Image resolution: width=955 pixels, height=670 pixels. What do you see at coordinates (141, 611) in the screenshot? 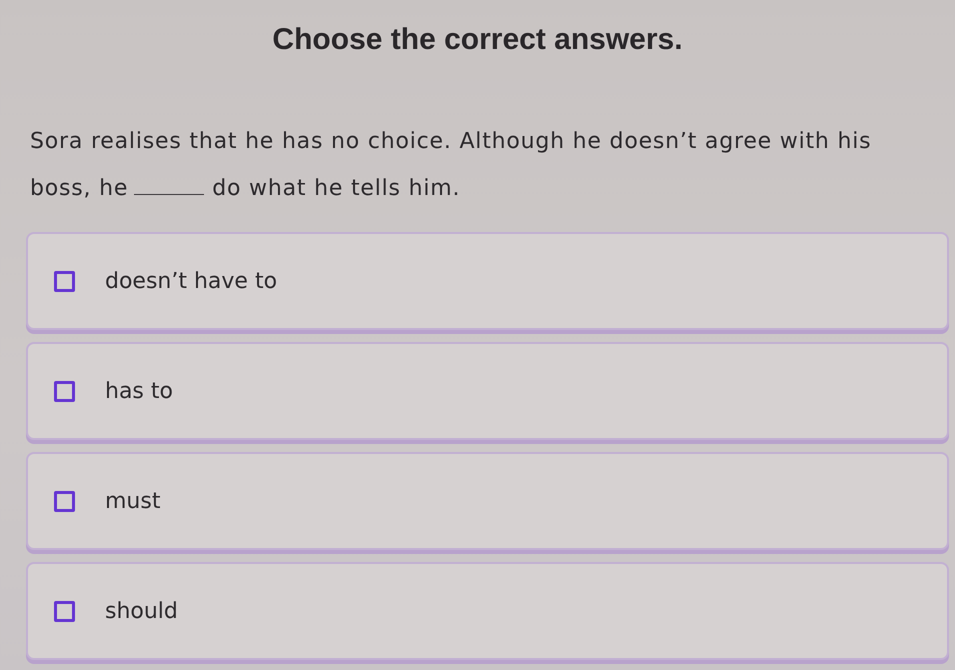
I see `option-label: should` at bounding box center [141, 611].